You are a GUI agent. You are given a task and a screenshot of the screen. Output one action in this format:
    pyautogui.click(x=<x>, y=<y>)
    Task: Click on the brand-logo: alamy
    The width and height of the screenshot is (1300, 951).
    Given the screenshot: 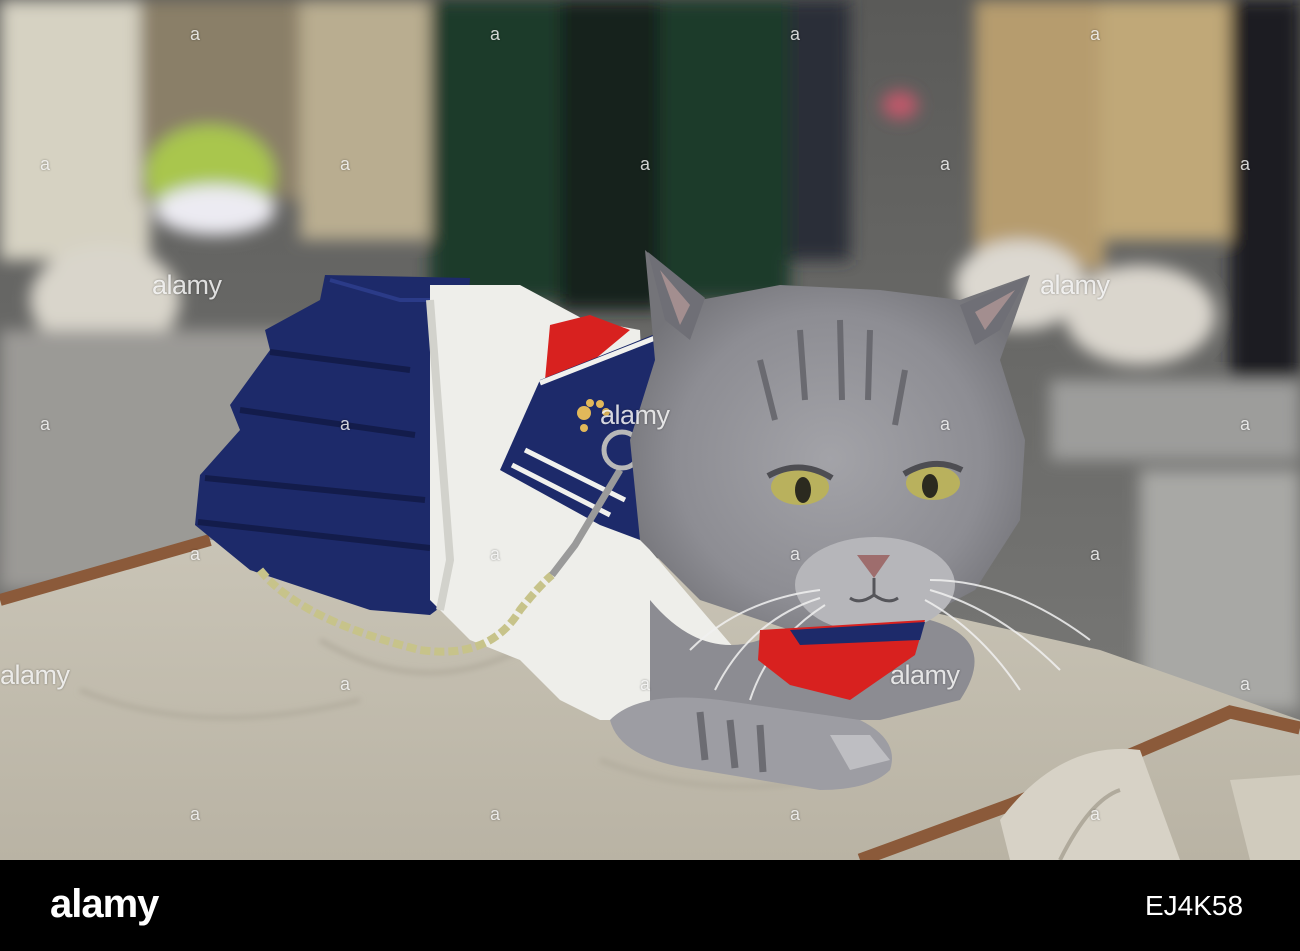 What is the action you would take?
    pyautogui.click(x=104, y=904)
    